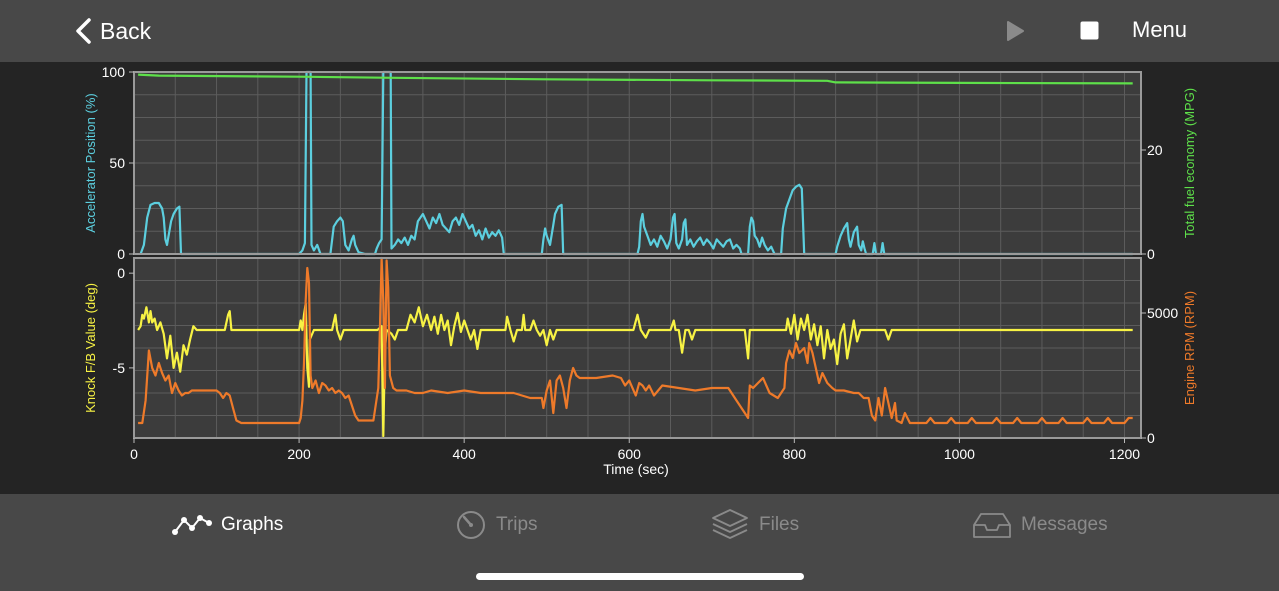 This screenshot has width=1279, height=591. I want to click on tab-trips: Trips, so click(496, 525).